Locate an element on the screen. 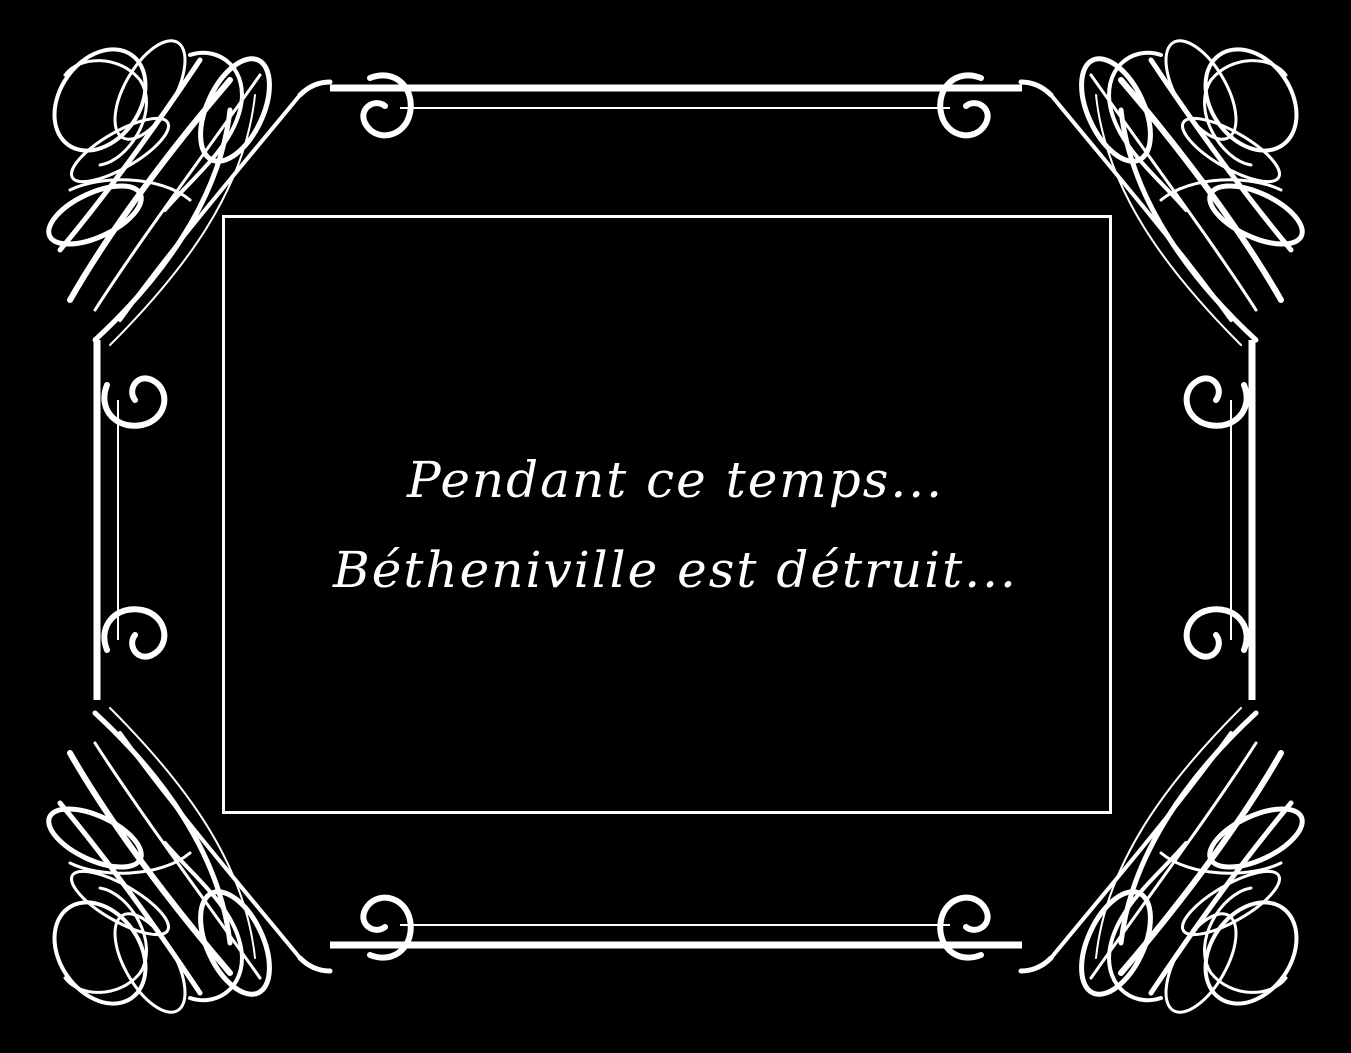  curl-top-left is located at coordinates (386, 105).